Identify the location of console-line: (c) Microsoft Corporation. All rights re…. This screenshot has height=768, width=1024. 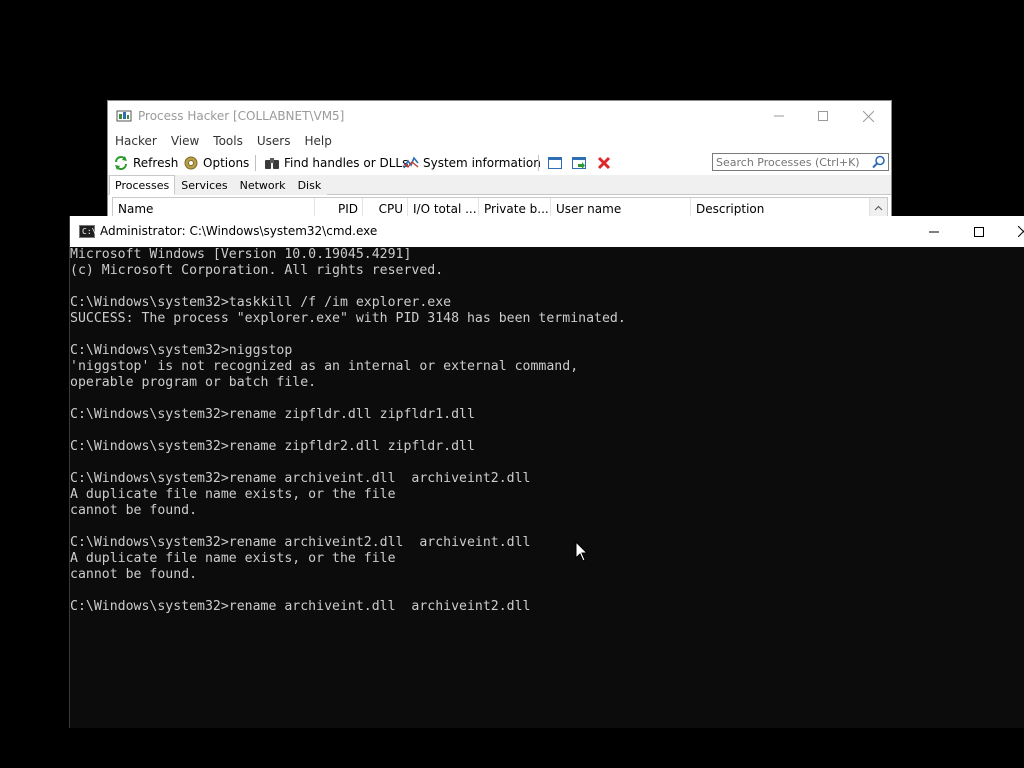
(257, 270).